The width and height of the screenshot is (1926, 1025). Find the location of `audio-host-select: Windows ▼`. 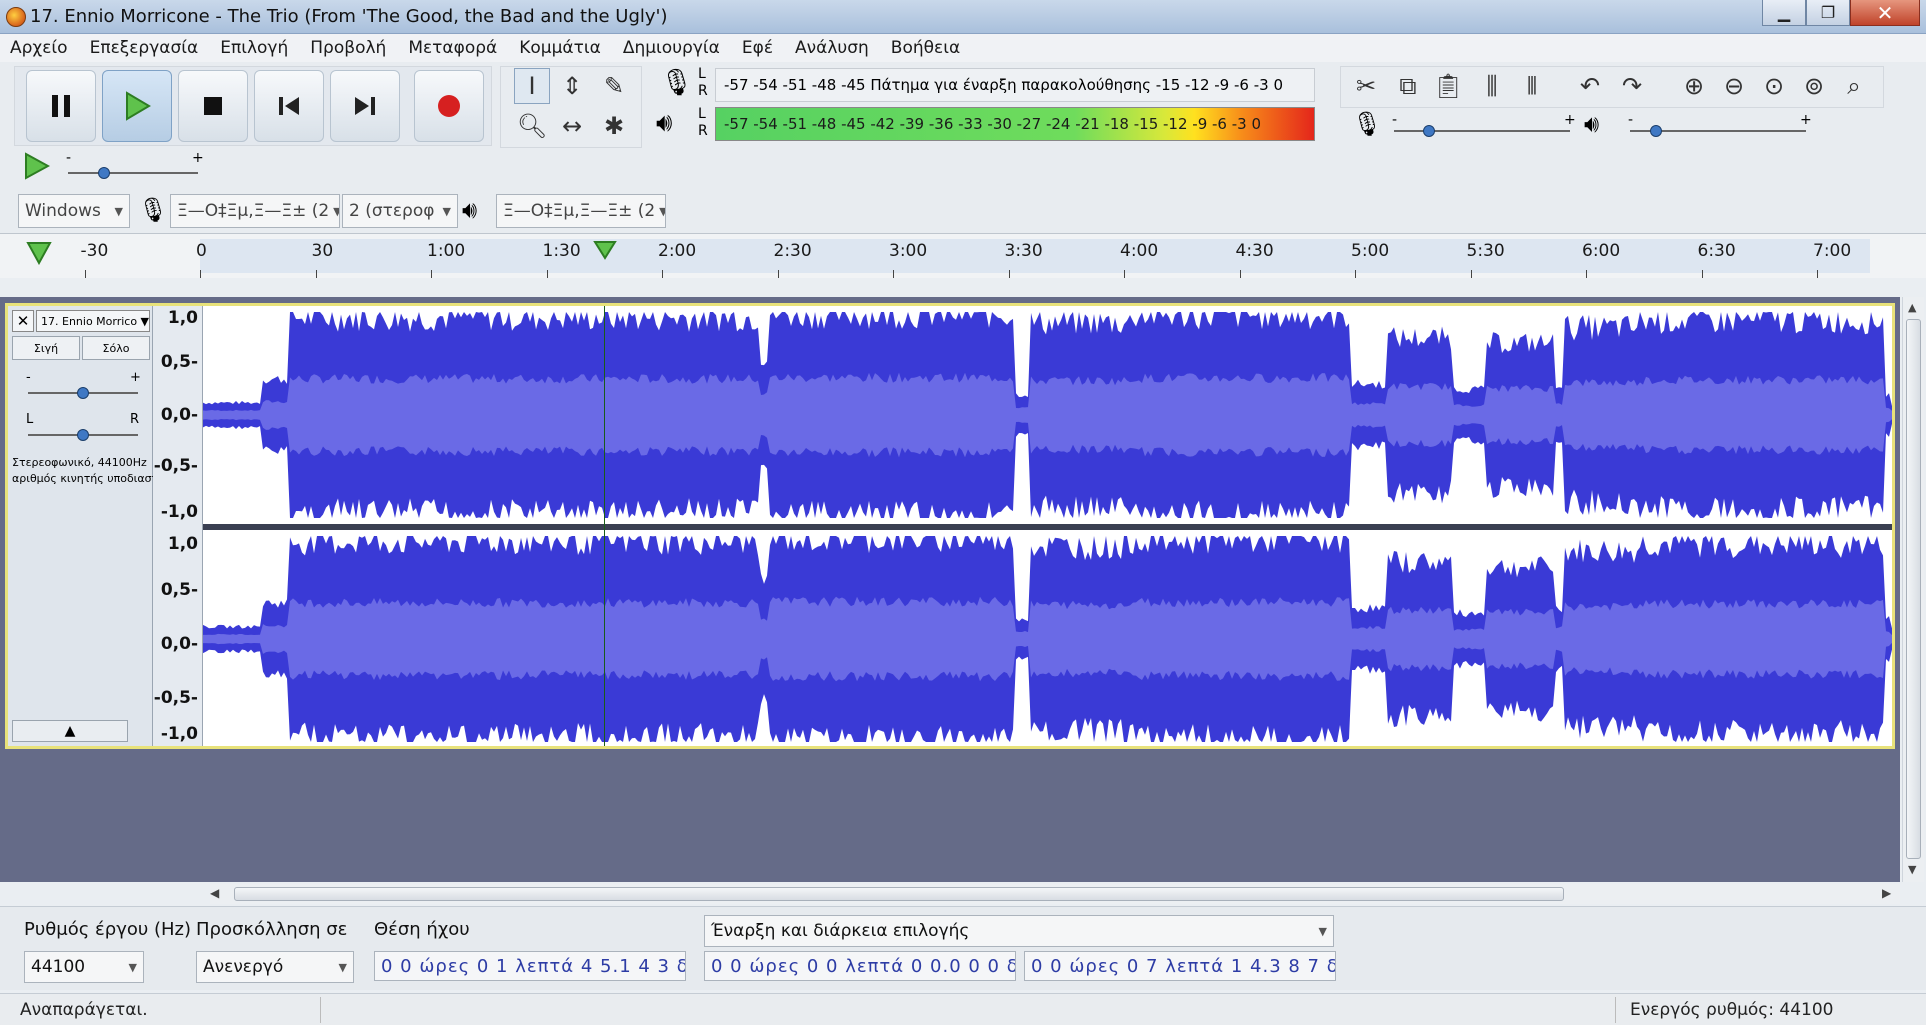

audio-host-select: Windows ▼ is located at coordinates (74, 211).